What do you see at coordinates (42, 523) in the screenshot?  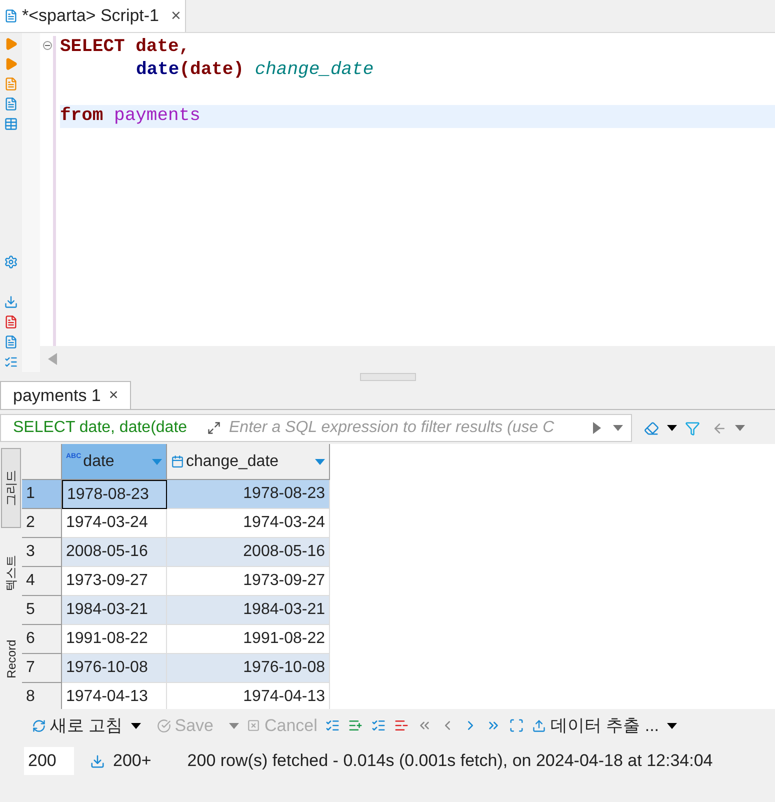 I see `row-number: 2` at bounding box center [42, 523].